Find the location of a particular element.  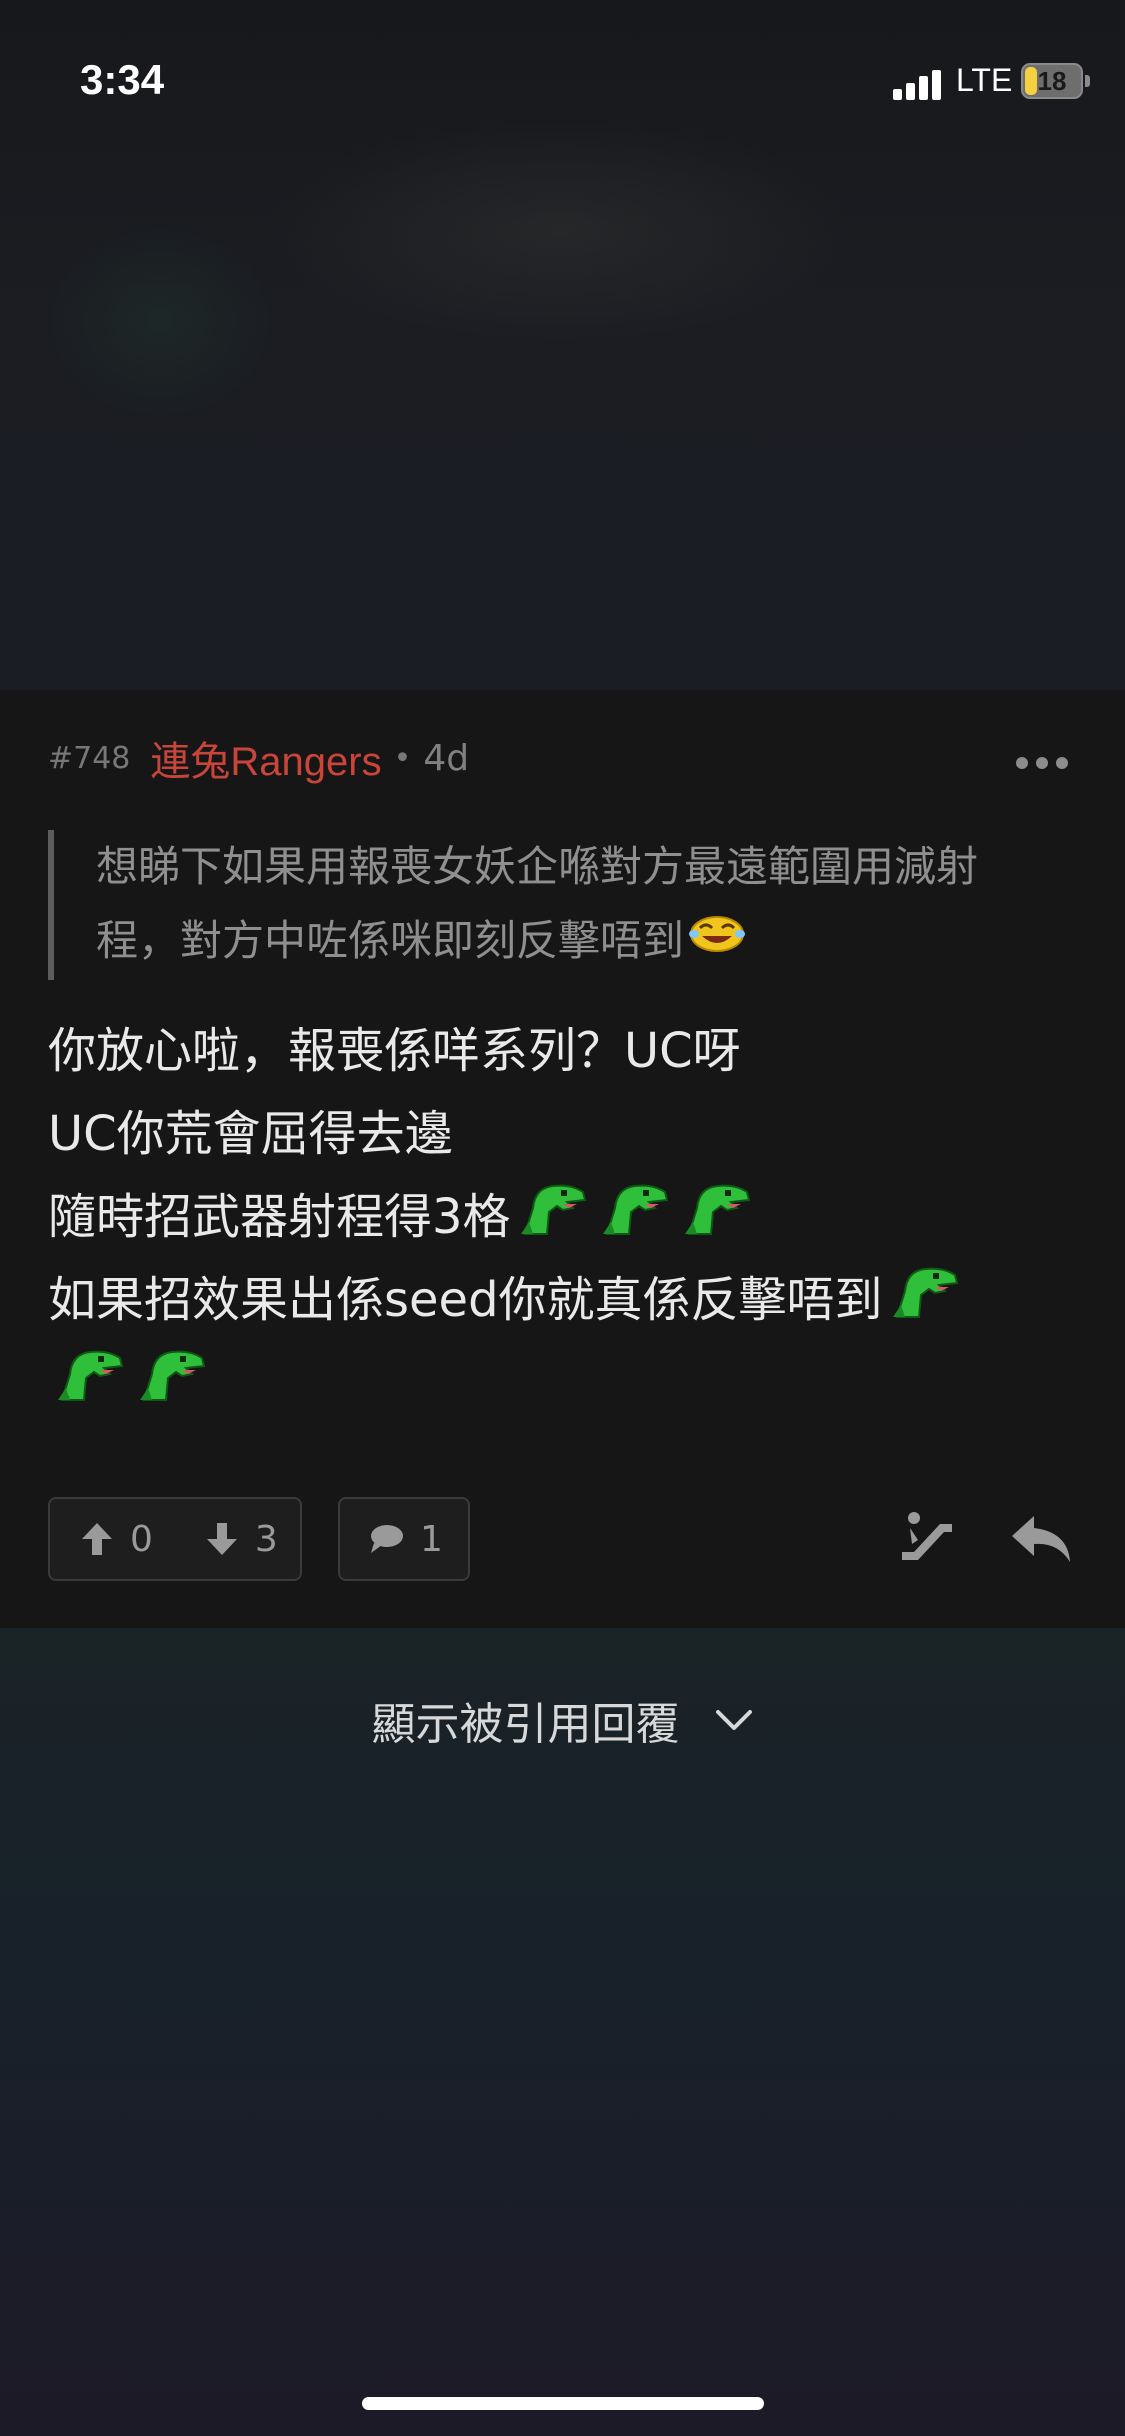

quote-line: 程，對方中咗係咪即刻反擊唔到 is located at coordinates (390, 940).